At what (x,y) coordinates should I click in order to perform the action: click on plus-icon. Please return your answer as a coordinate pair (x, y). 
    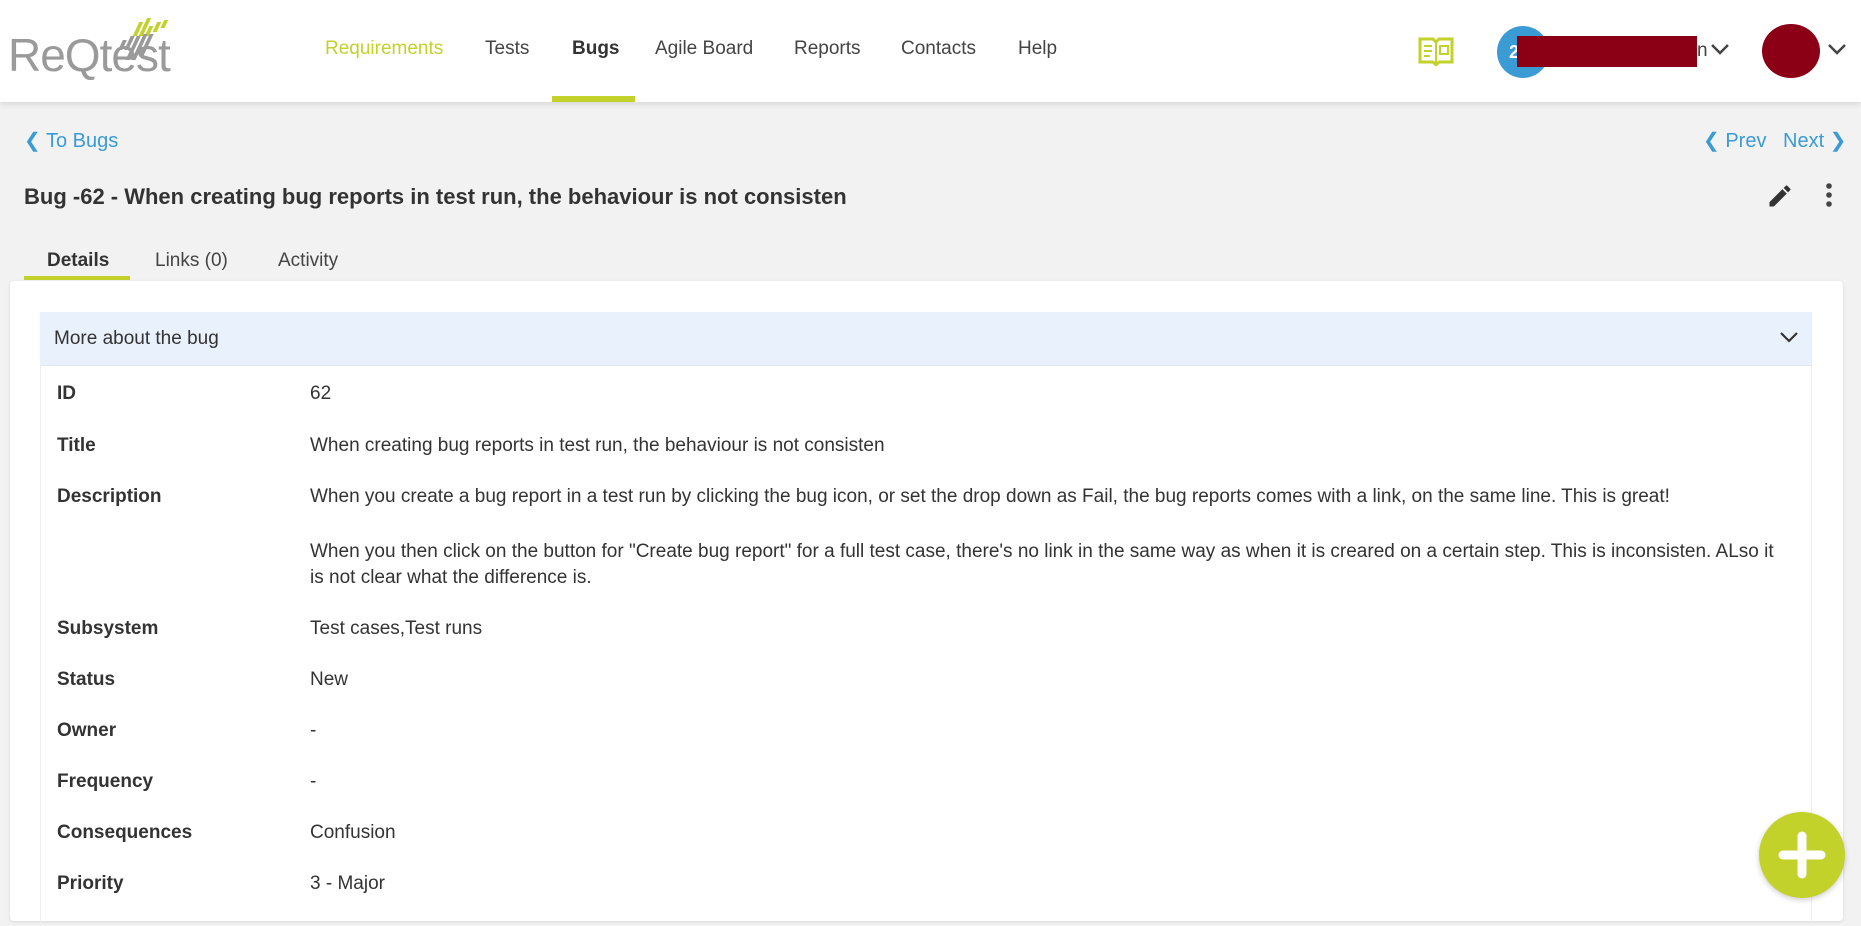
    Looking at the image, I should click on (1802, 855).